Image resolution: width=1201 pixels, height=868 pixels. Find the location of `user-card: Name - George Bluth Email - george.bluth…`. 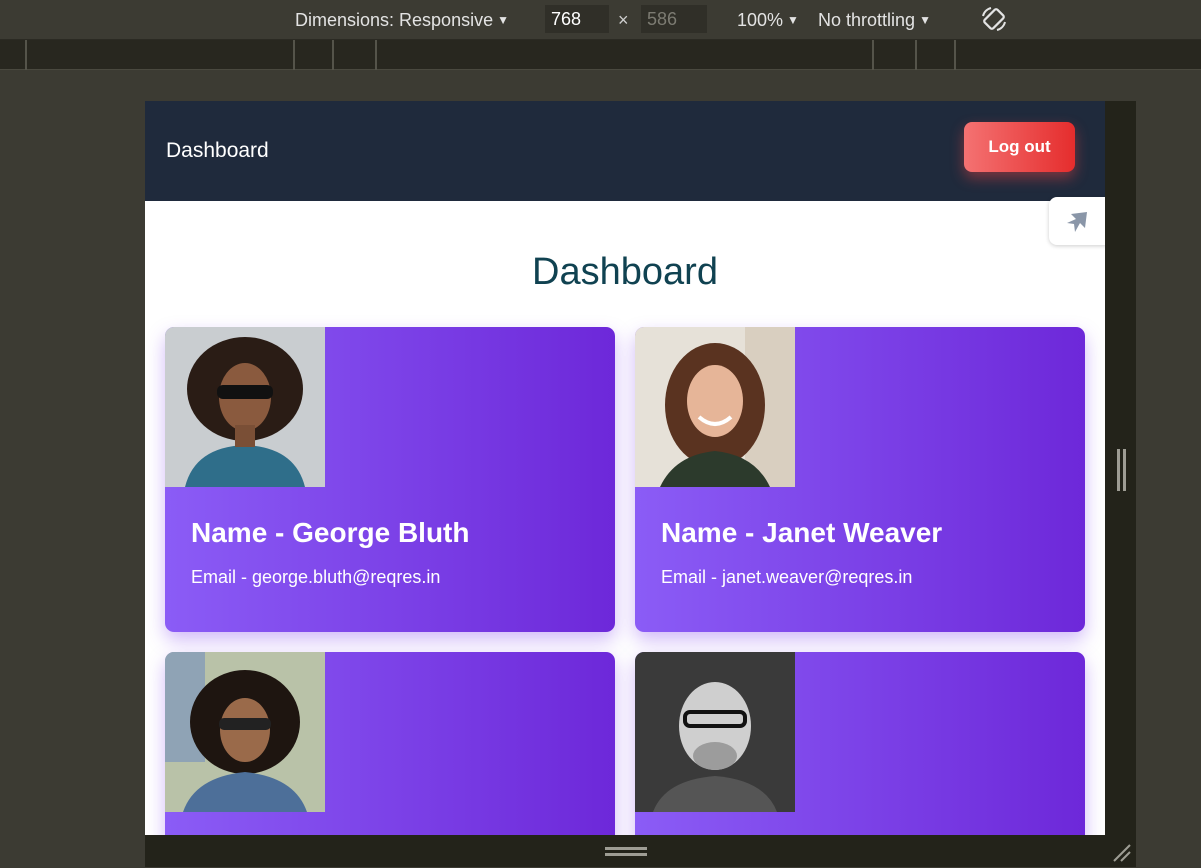

user-card: Name - George Bluth Email - george.bluth… is located at coordinates (390, 479).